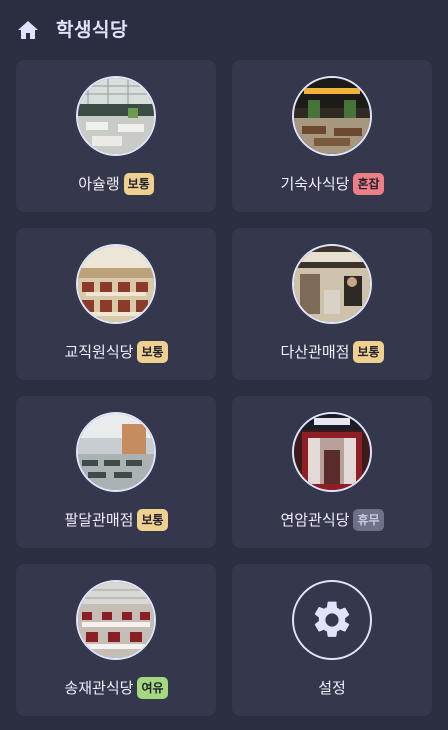 This screenshot has height=730, width=448. I want to click on page-title: 학생식당, so click(92, 30).